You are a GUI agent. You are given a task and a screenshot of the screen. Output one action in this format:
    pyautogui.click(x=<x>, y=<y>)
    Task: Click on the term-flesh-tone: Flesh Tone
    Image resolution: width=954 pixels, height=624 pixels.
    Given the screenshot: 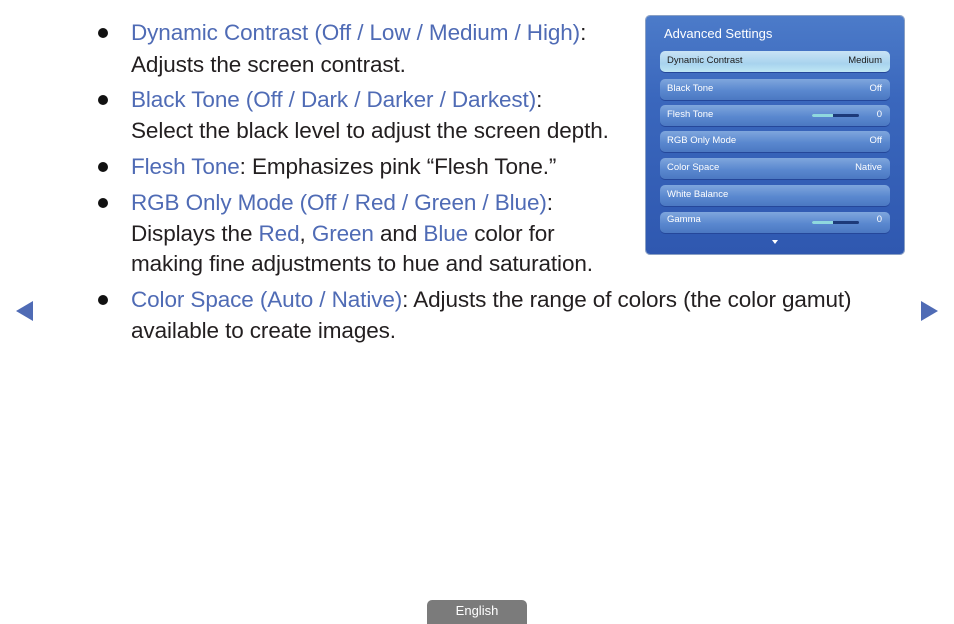 What is the action you would take?
    pyautogui.click(x=185, y=166)
    